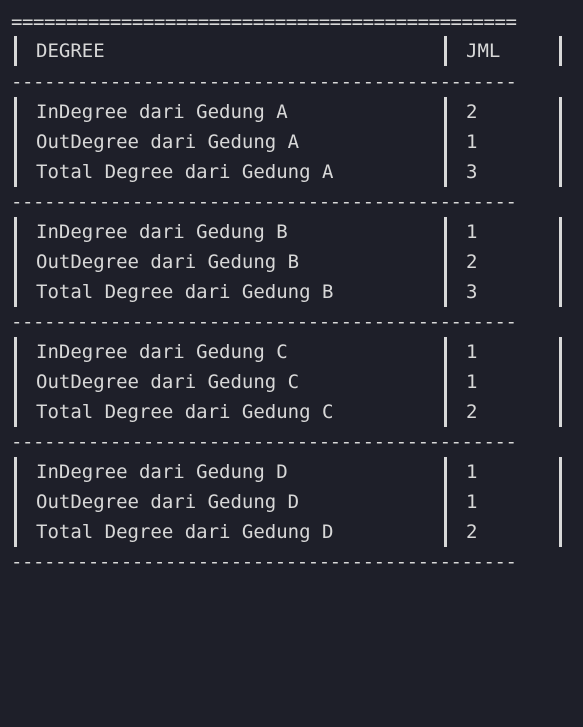 The width and height of the screenshot is (583, 727). Describe the element at coordinates (185, 292) in the screenshot. I see `row-label: Total Degree dari Gedung B` at that location.